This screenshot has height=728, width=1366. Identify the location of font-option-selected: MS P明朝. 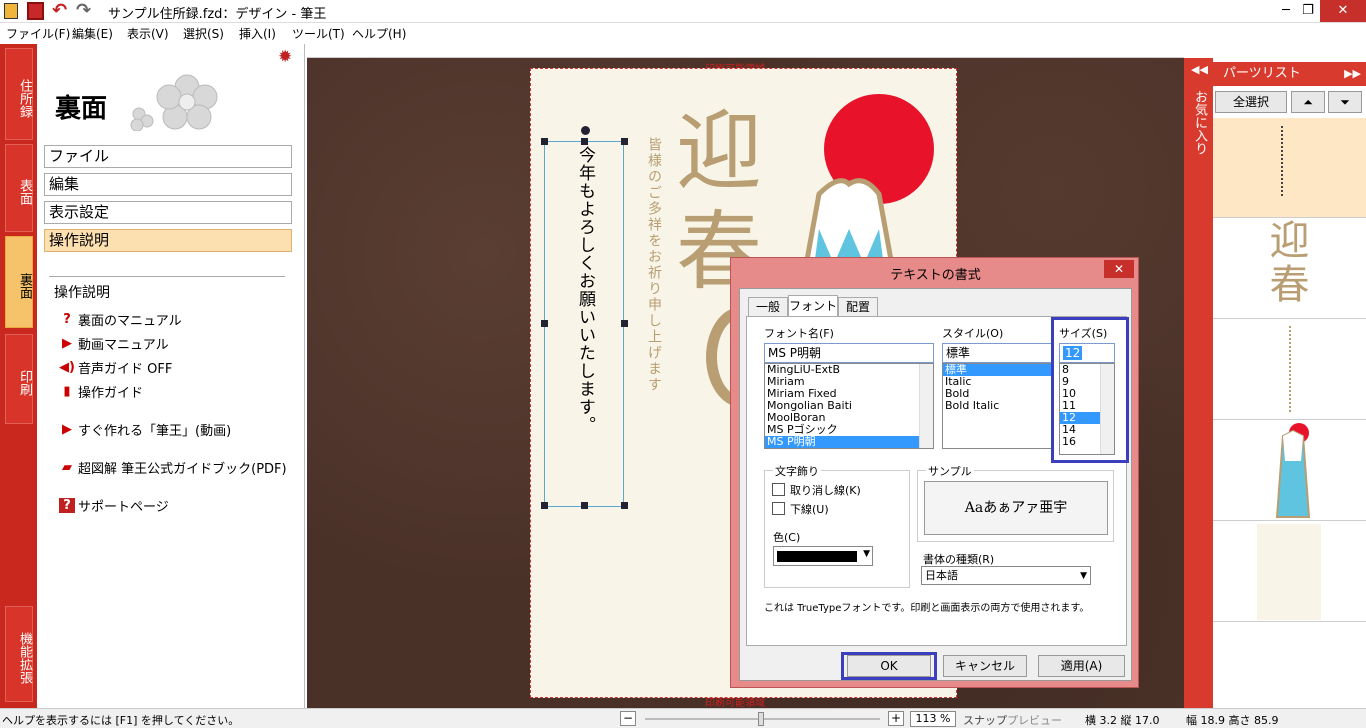
(849, 442).